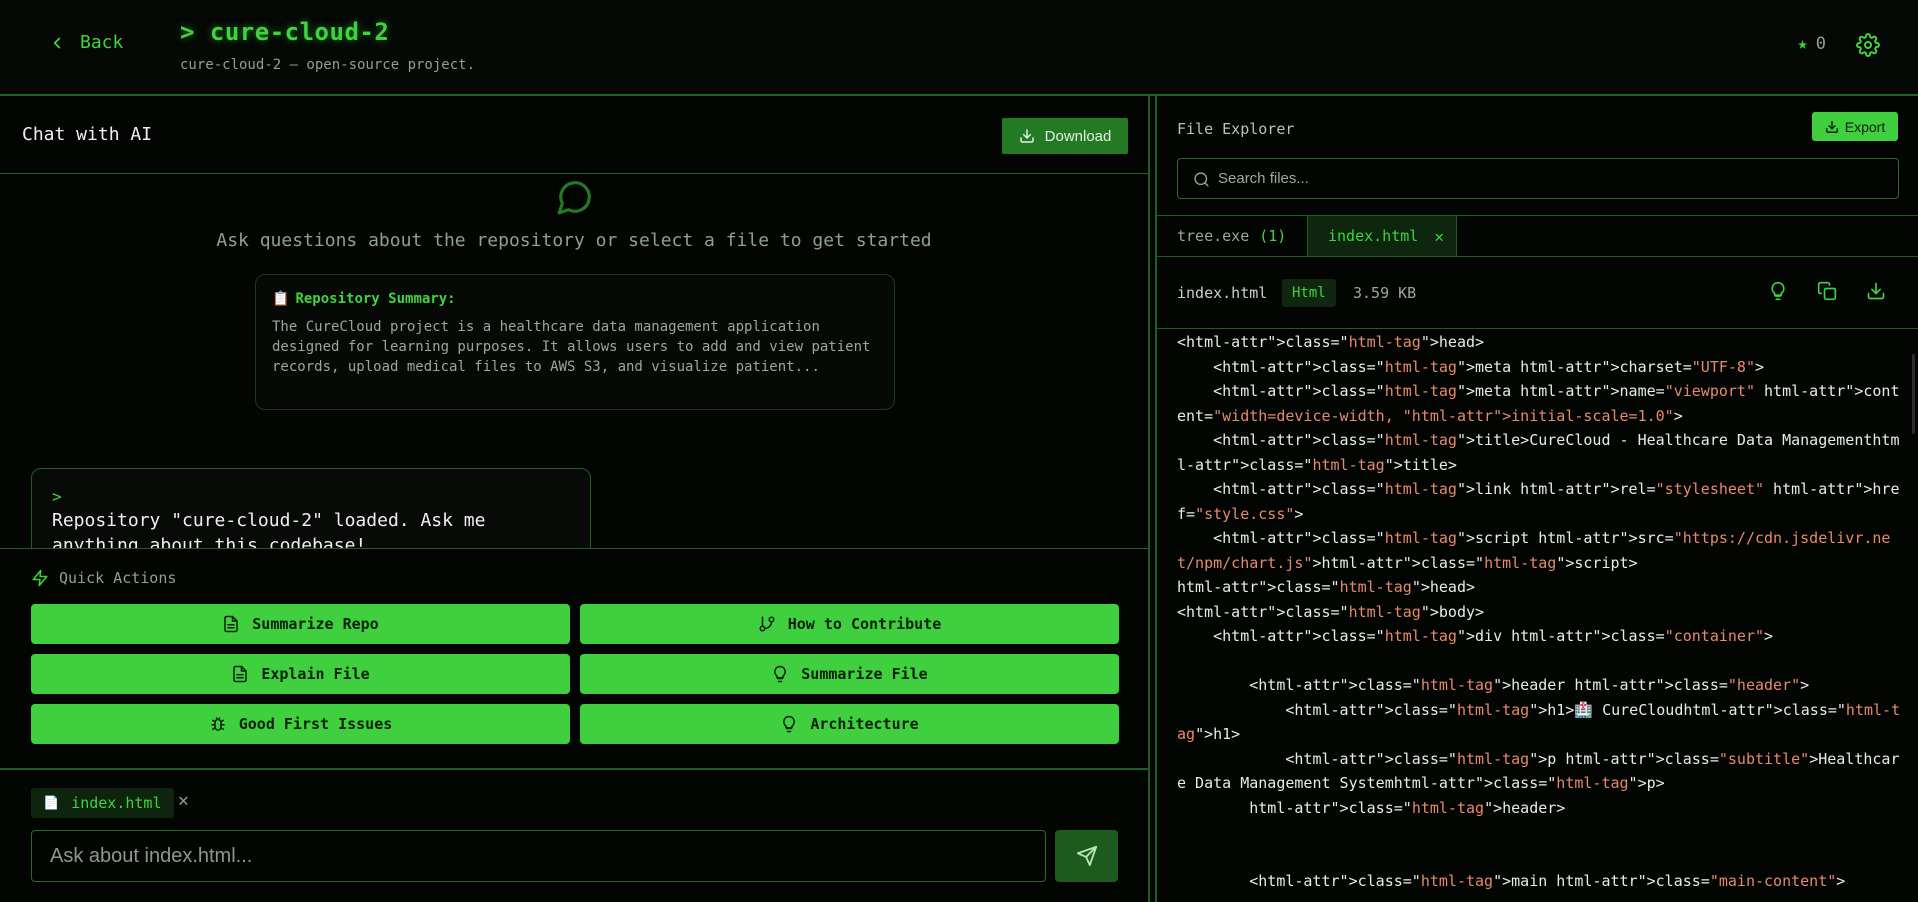 The image size is (1918, 902). What do you see at coordinates (1398, 562) in the screenshot?
I see `code-text: >html-attr">class="` at bounding box center [1398, 562].